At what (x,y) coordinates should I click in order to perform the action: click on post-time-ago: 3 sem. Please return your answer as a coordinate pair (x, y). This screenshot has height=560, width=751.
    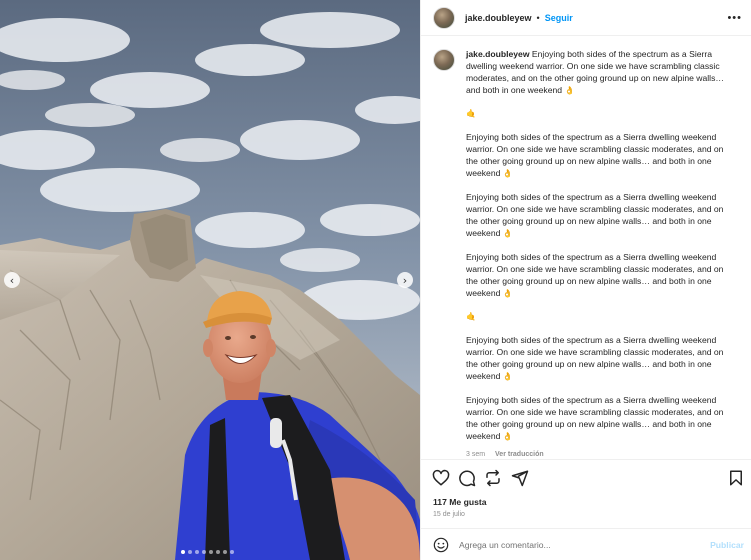
    Looking at the image, I should click on (476, 454).